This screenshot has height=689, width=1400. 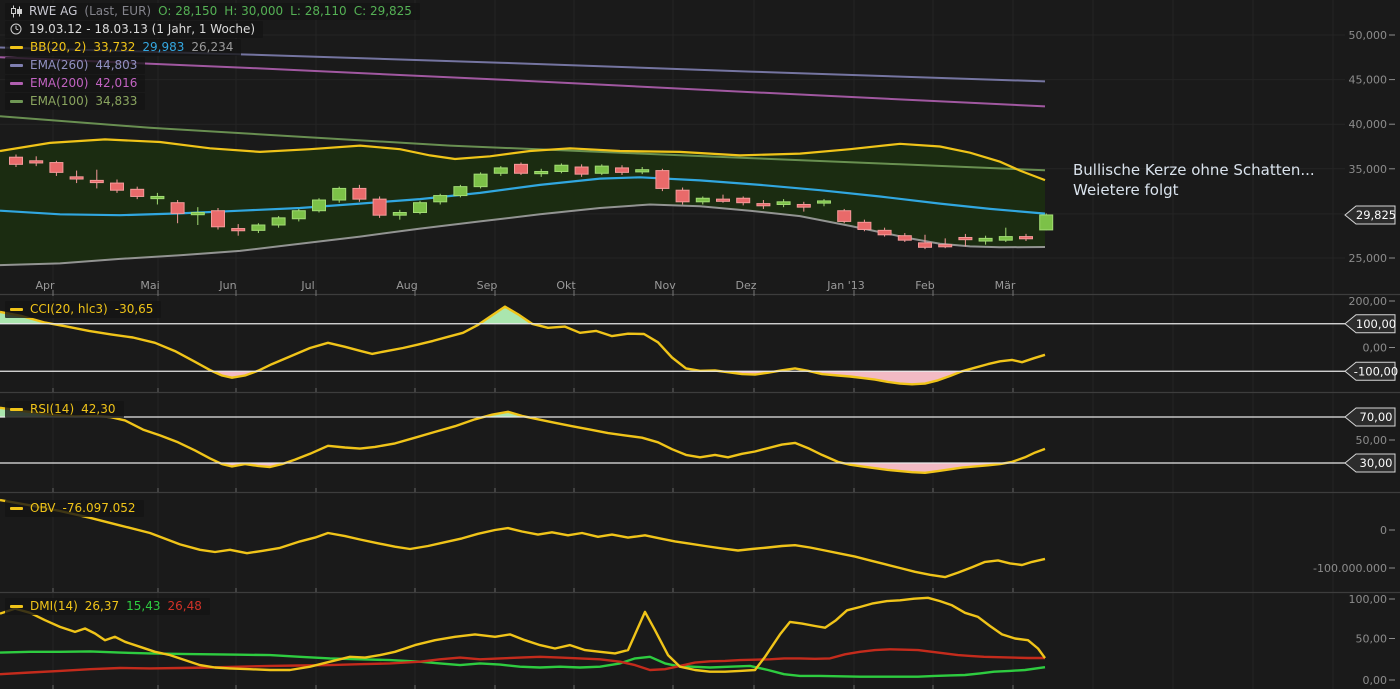 I want to click on dmi-name: DMI(14), so click(x=54, y=606).